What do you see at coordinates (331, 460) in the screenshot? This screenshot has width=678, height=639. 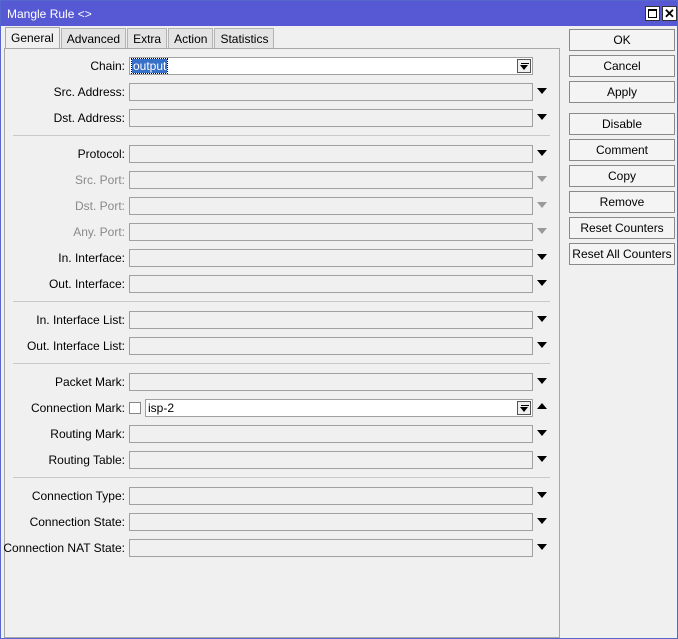 I see `routing-table-field` at bounding box center [331, 460].